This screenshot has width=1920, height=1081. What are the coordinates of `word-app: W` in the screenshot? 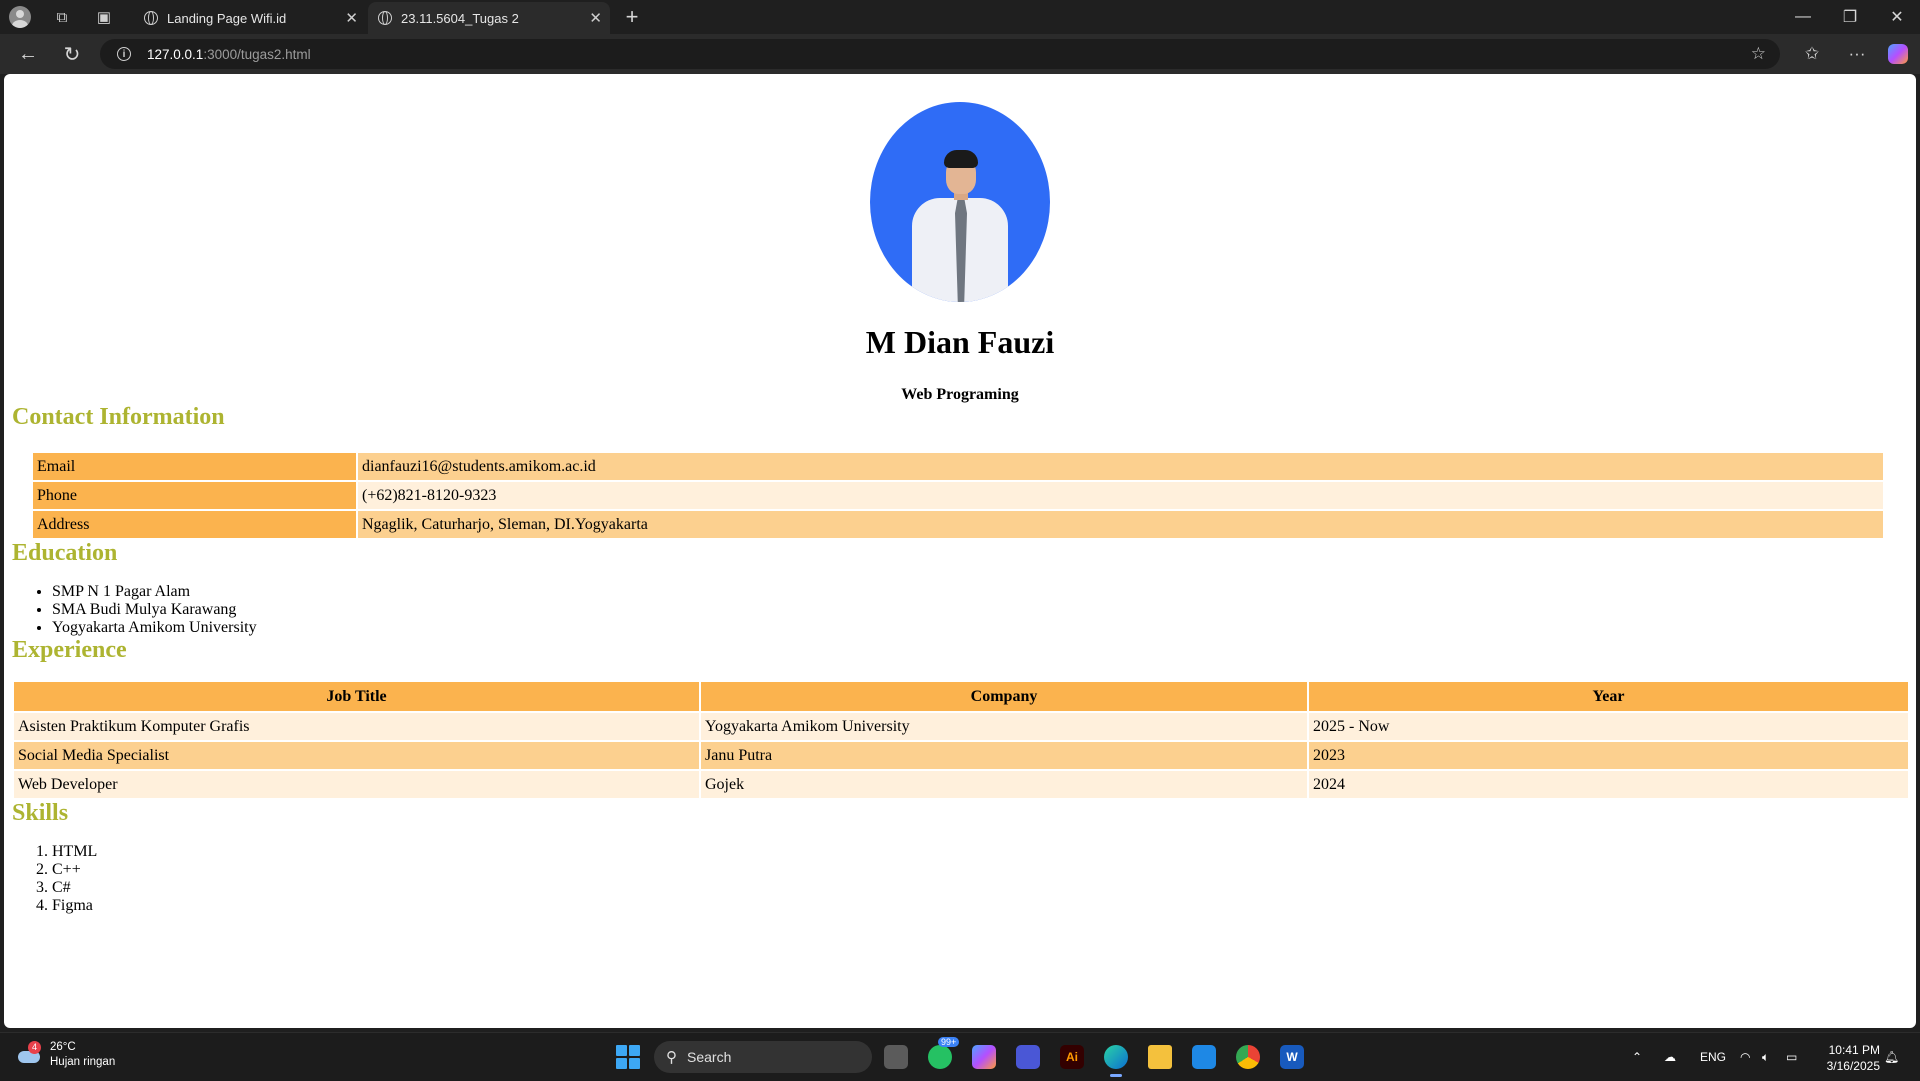 It's located at (1292, 1057).